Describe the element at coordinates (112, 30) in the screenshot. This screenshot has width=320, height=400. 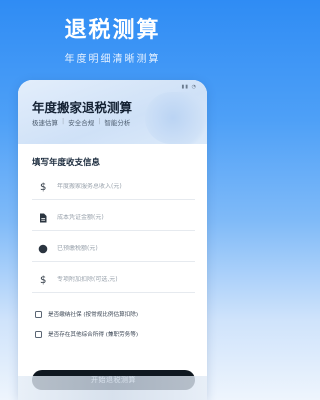
I see `hero-title: 退税测算` at that location.